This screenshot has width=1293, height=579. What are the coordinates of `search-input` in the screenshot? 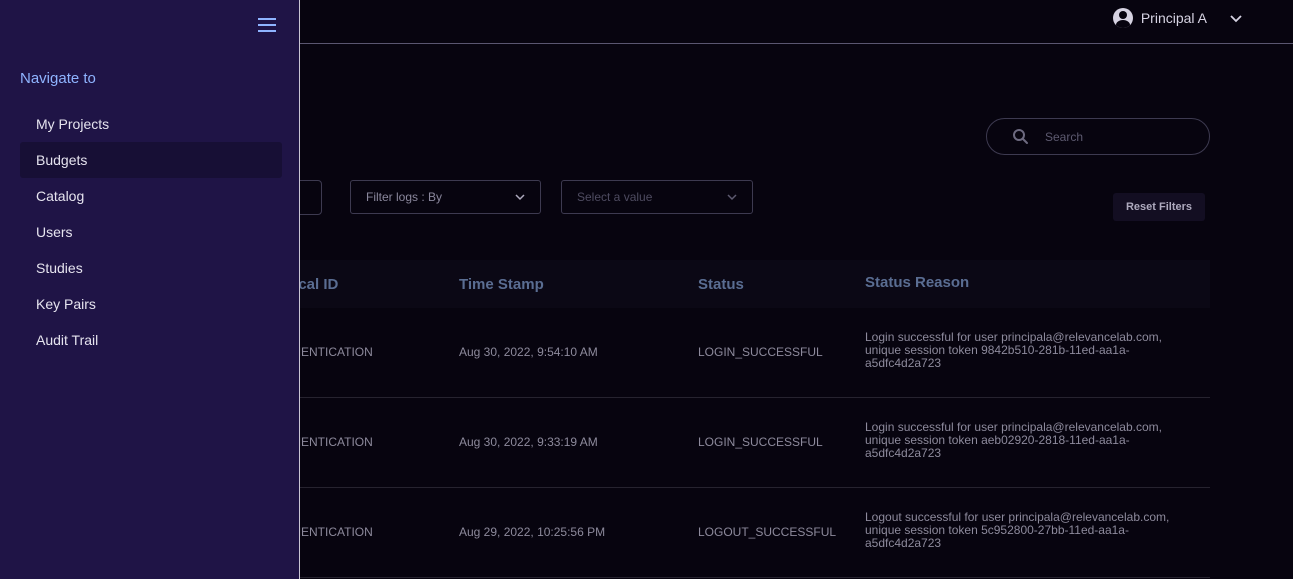 It's located at (1120, 136).